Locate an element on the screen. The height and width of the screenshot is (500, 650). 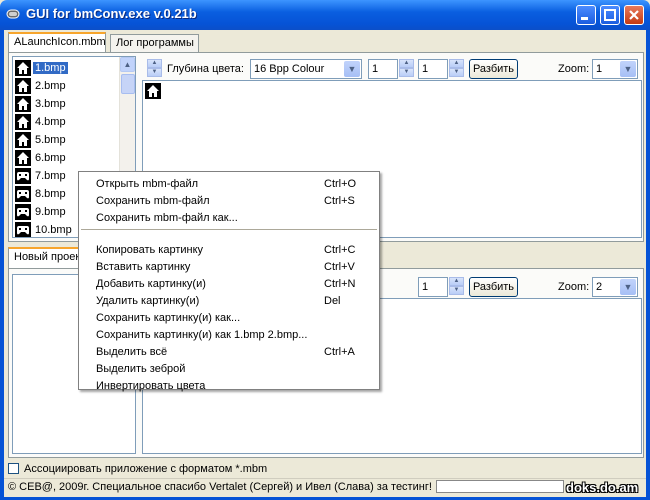
bottom-spin-buttons-2: ▲ ▼ is located at coordinates (456, 287).